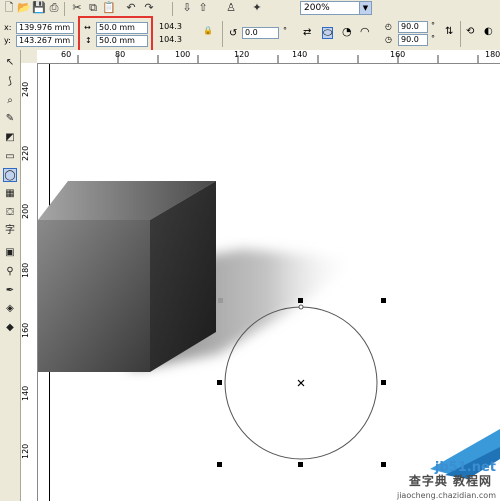  What do you see at coordinates (10, 291) in the screenshot?
I see `outline-tool-icon: ✒` at bounding box center [10, 291].